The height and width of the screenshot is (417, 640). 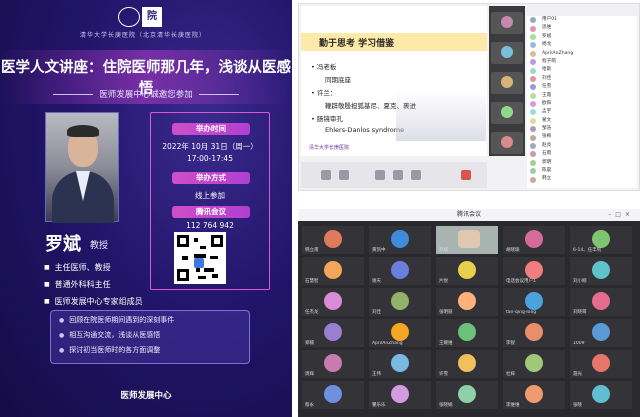 What do you see at coordinates (601, 364) in the screenshot?
I see `participant-tile: 聂光` at bounding box center [601, 364].